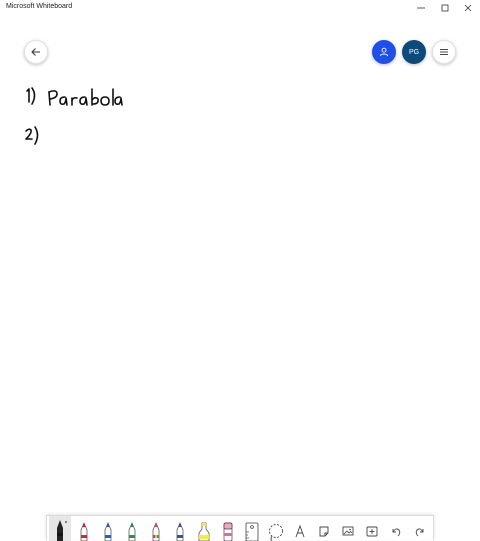 The height and width of the screenshot is (541, 480). Describe the element at coordinates (419, 532) in the screenshot. I see `redo-icon` at that location.